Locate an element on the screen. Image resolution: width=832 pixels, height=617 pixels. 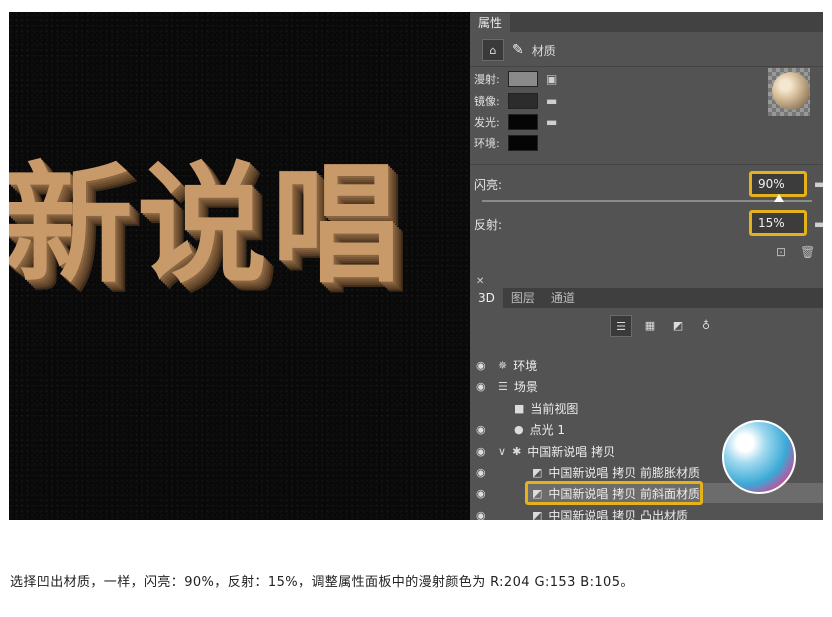
shine-row: 闪亮: is located at coordinates (488, 184).